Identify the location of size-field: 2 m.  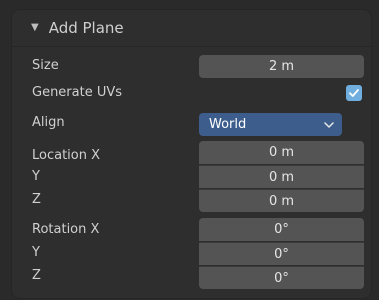
(281, 66).